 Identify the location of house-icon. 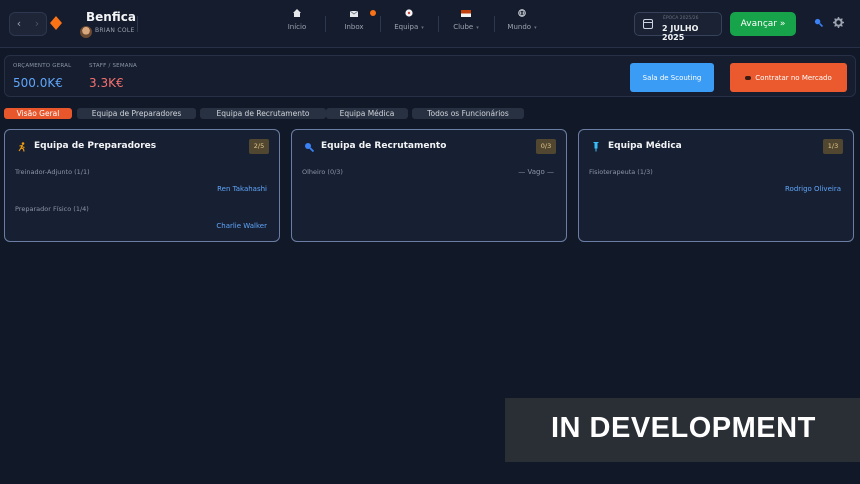
(297, 15).